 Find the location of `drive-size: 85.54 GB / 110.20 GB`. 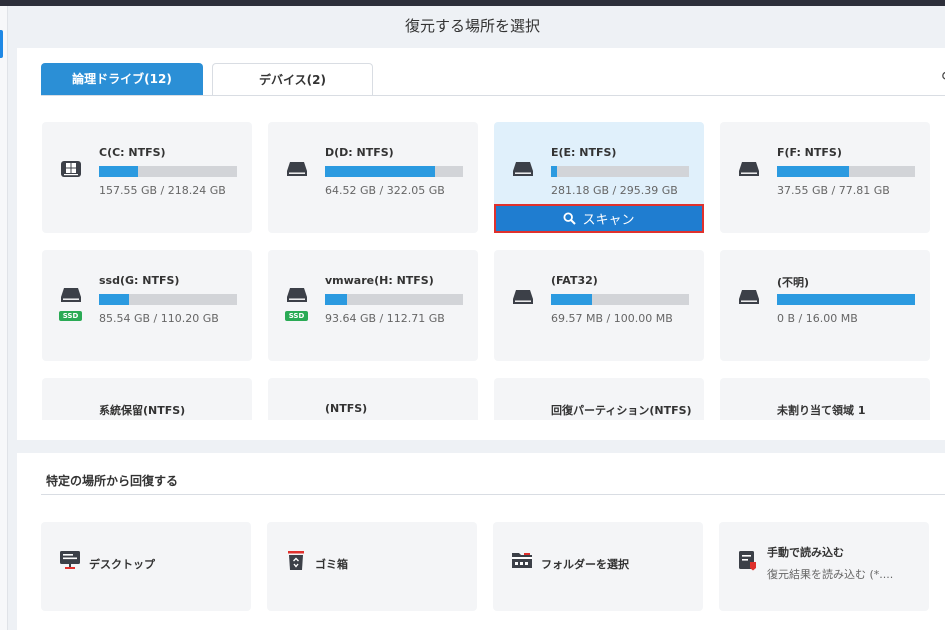

drive-size: 85.54 GB / 110.20 GB is located at coordinates (159, 318).